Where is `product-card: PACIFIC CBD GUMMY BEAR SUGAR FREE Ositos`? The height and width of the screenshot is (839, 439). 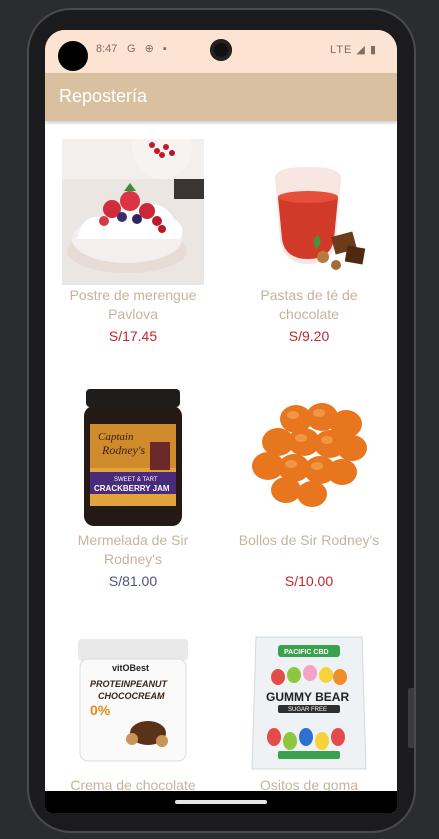
product-card: PACIFIC CBD GUMMY BEAR SUGAR FREE Ositos is located at coordinates (309, 711).